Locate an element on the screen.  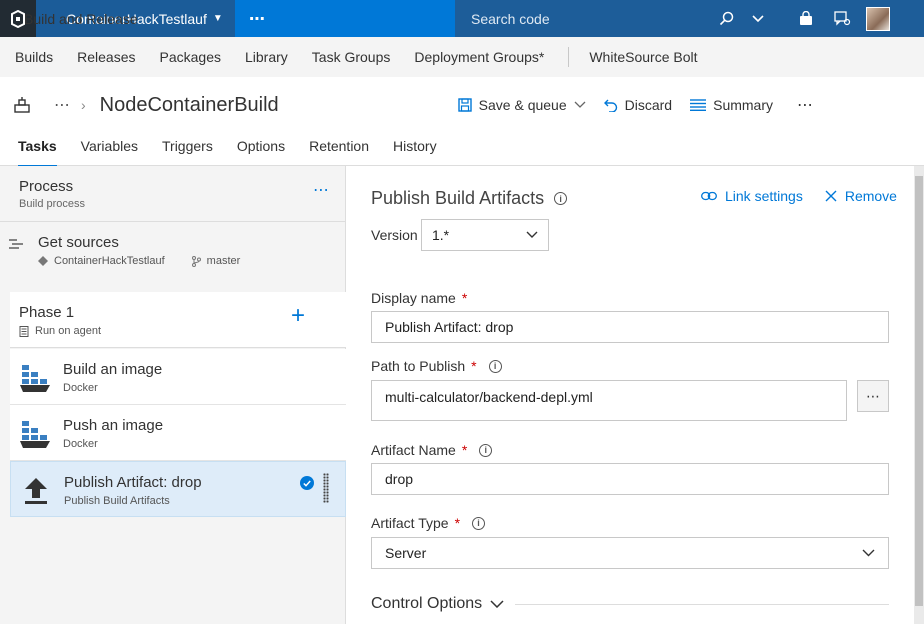
path-to-publish-field: multi-calculator/backend-depl.yml is located at coordinates (609, 400).